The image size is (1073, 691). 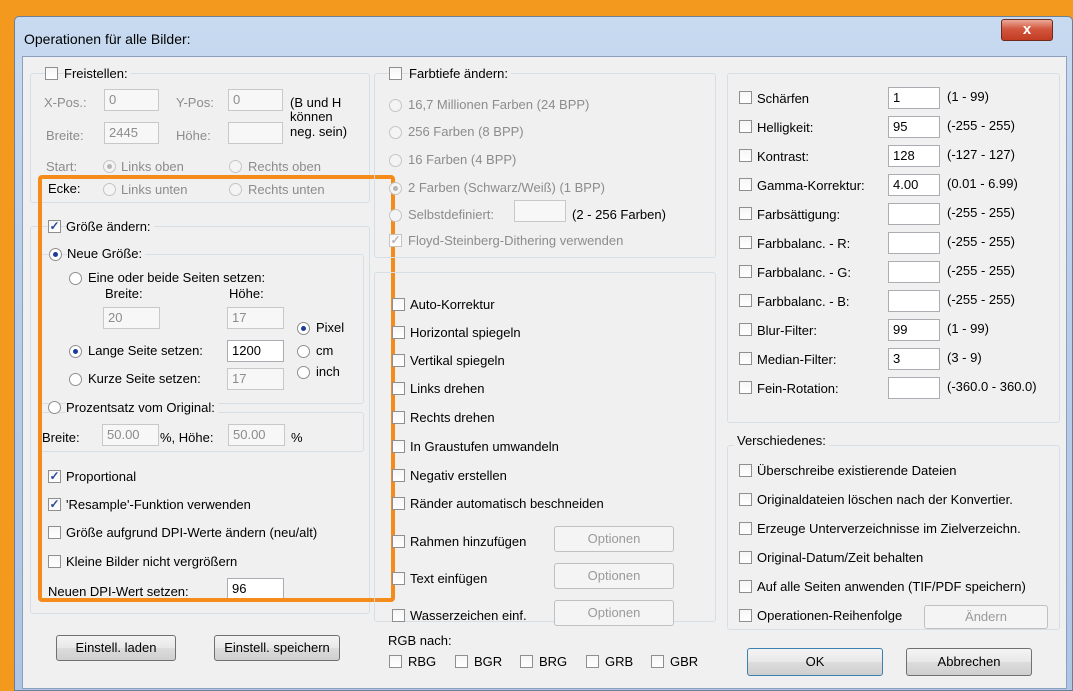 I want to click on depth-custom-radio, so click(x=395, y=215).